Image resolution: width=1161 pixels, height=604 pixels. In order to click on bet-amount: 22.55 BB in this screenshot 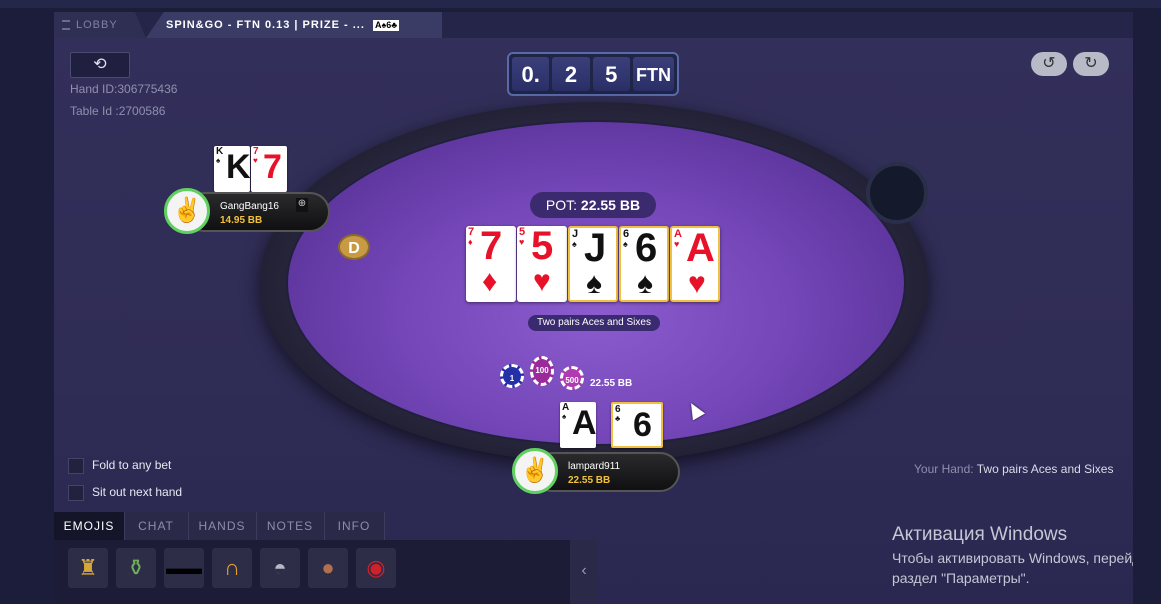, I will do `click(611, 383)`.